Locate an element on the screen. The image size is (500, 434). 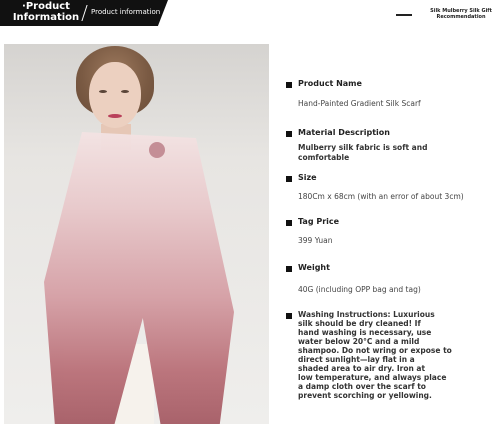
model-eye-left is located at coordinates (103, 91).